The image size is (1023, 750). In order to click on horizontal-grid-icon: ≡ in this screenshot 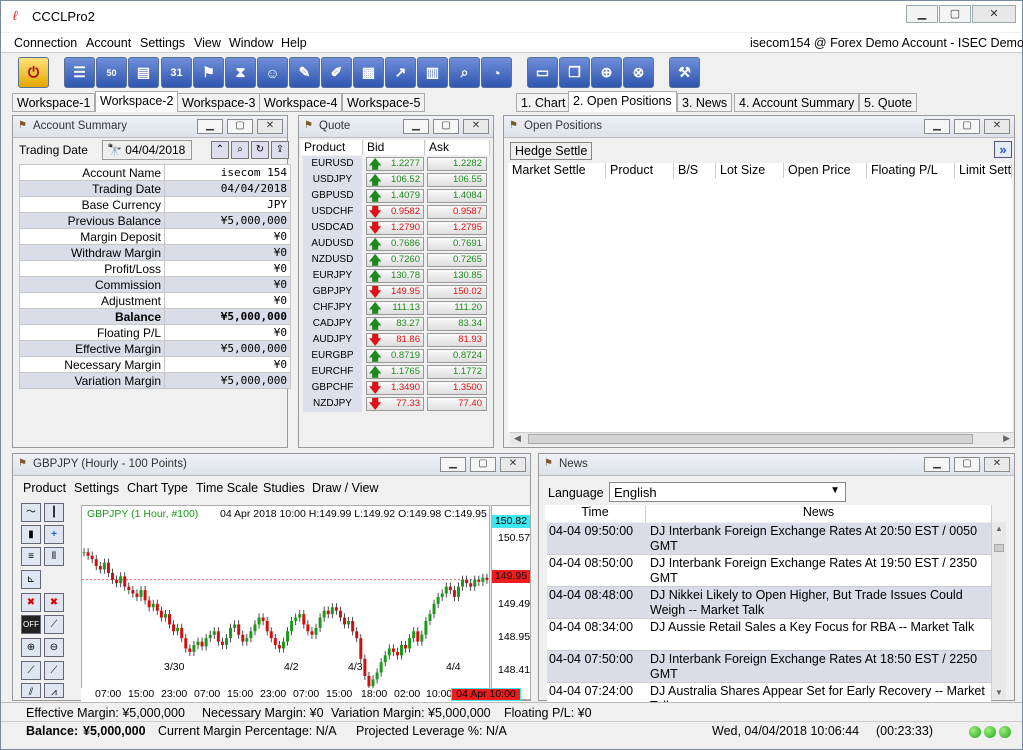, I will do `click(31, 556)`.